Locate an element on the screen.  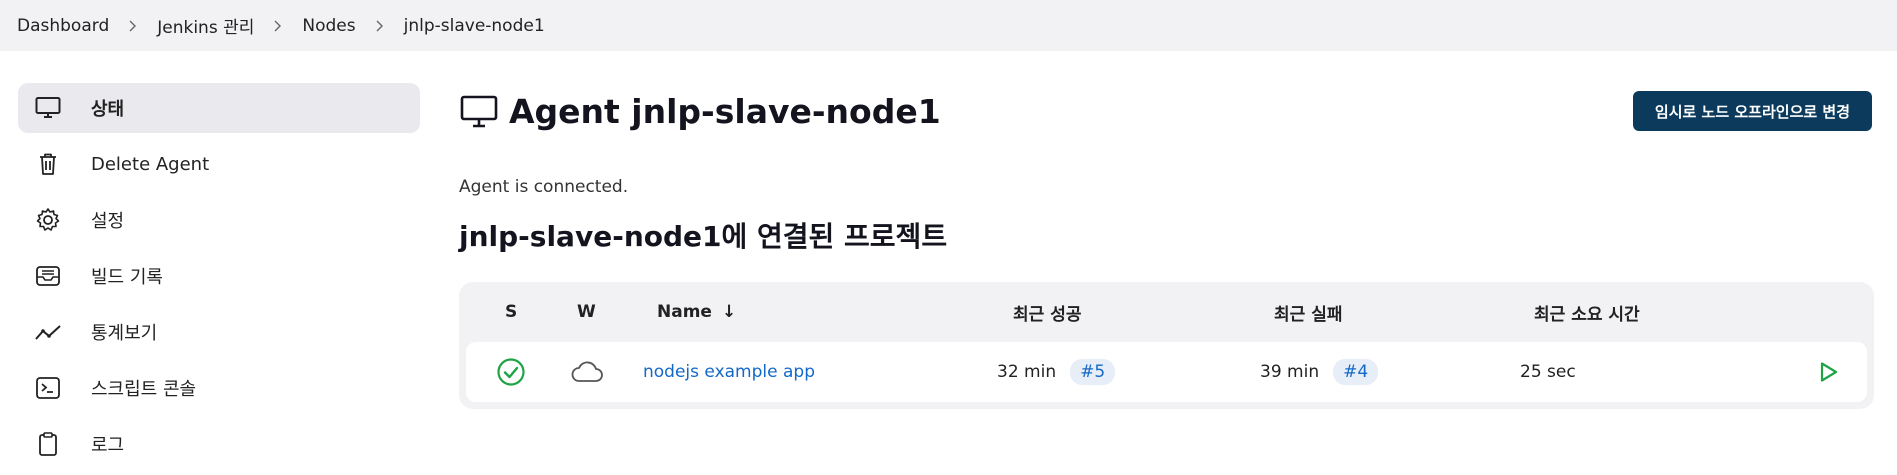
last-success-cell: 32 min #5 is located at coordinates (1056, 372).